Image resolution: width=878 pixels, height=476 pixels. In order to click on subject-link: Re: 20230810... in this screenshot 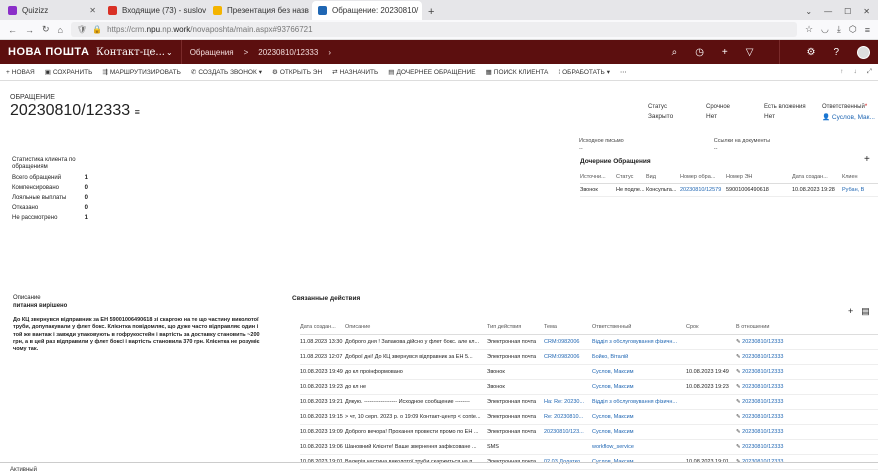, I will do `click(568, 417)`.